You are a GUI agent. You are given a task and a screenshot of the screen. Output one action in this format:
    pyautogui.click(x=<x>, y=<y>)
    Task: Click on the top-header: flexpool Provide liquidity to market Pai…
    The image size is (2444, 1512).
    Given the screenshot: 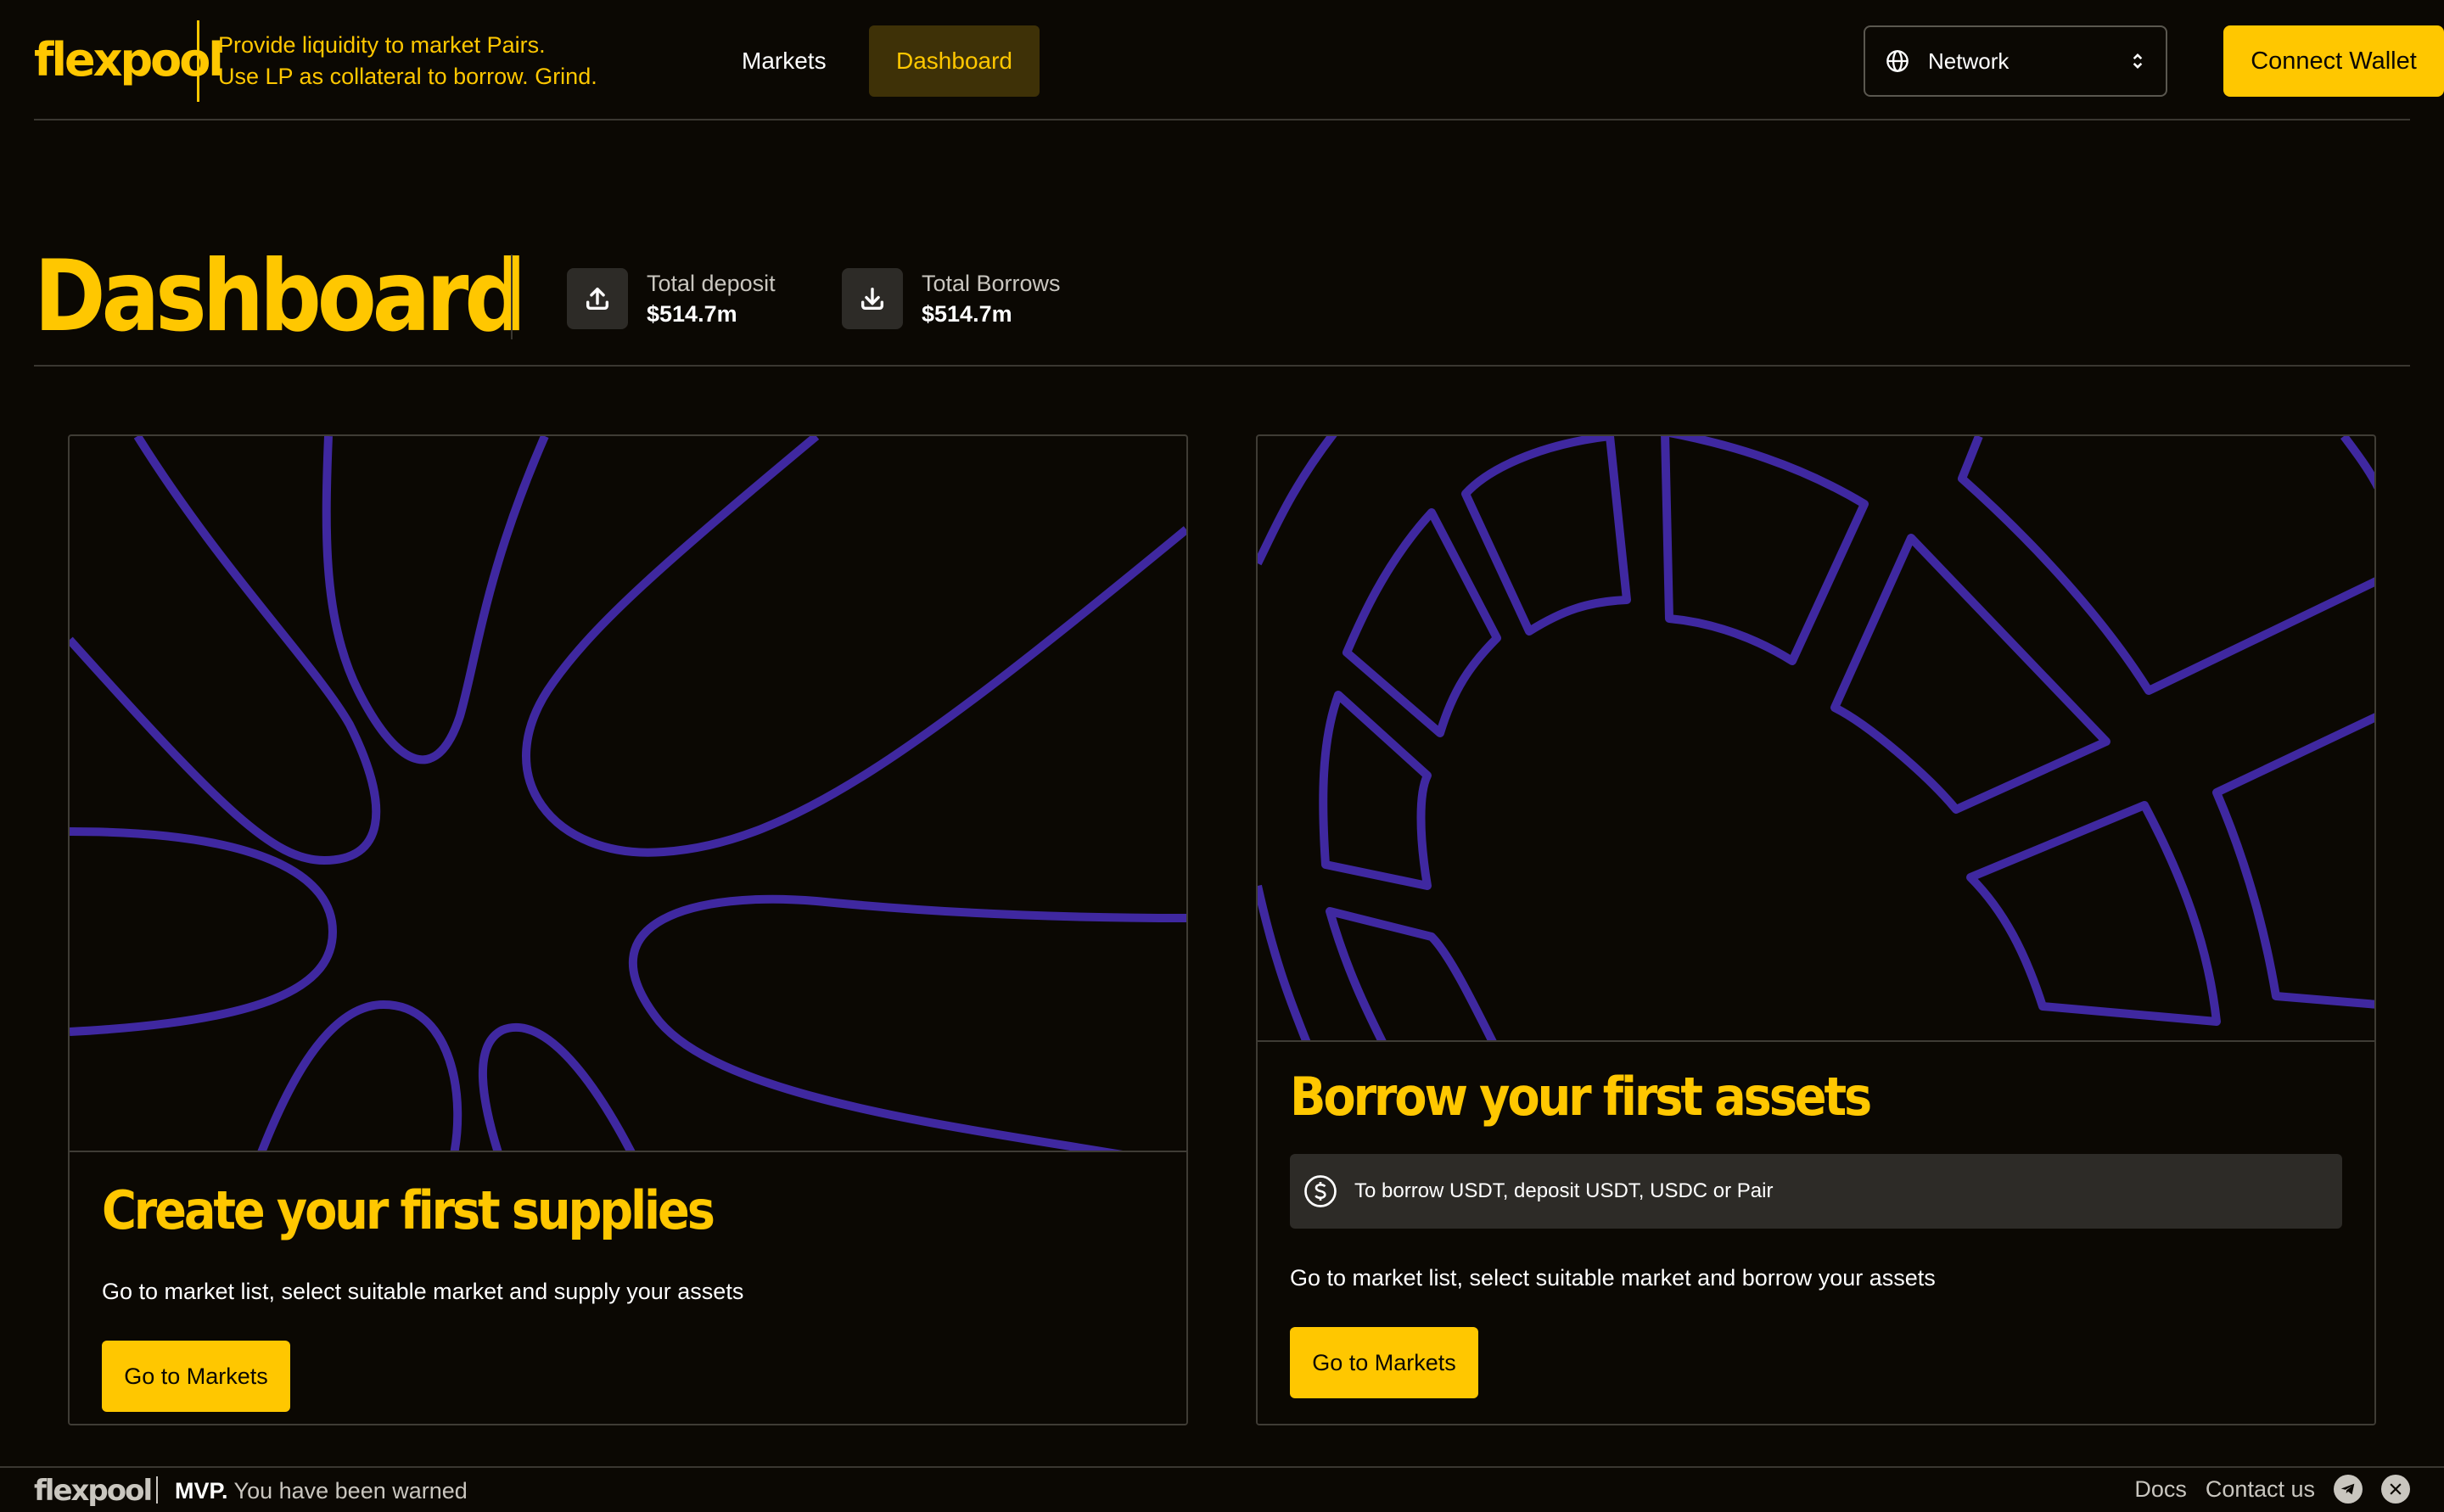 What is the action you would take?
    pyautogui.click(x=1239, y=60)
    